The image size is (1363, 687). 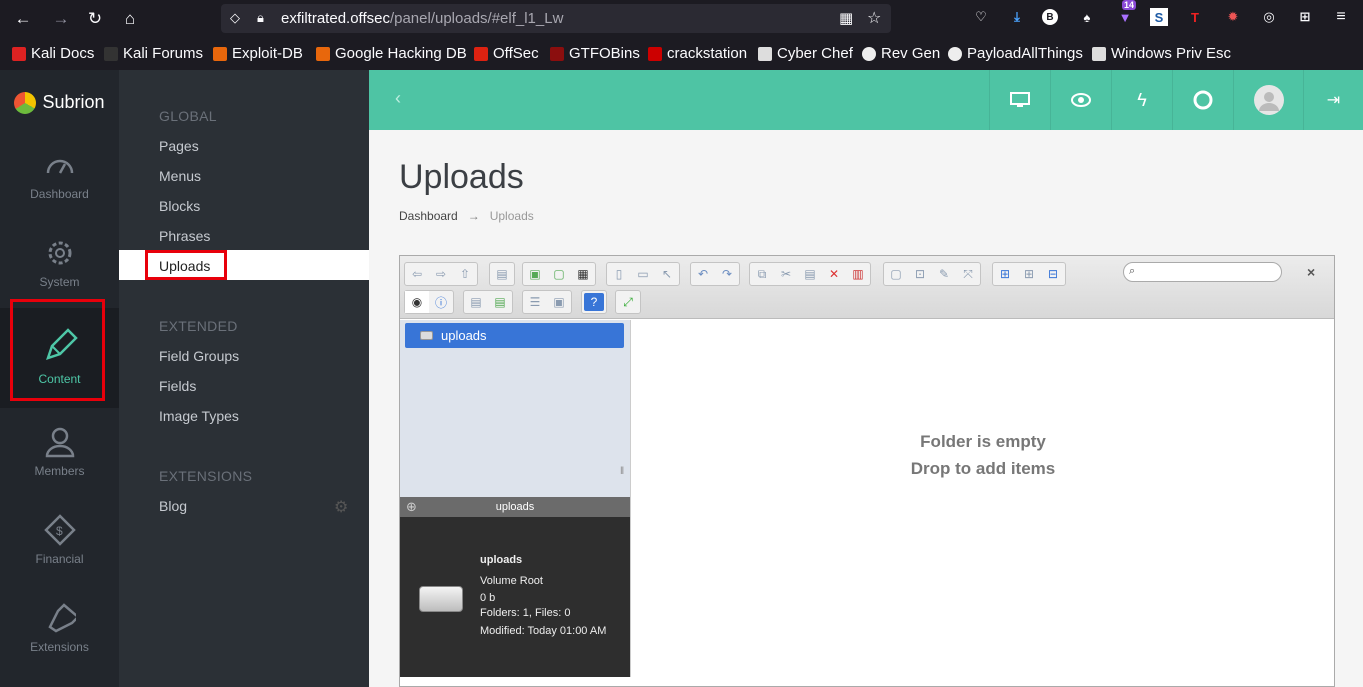 I want to click on add-place-icon: ⊕, so click(x=411, y=507).